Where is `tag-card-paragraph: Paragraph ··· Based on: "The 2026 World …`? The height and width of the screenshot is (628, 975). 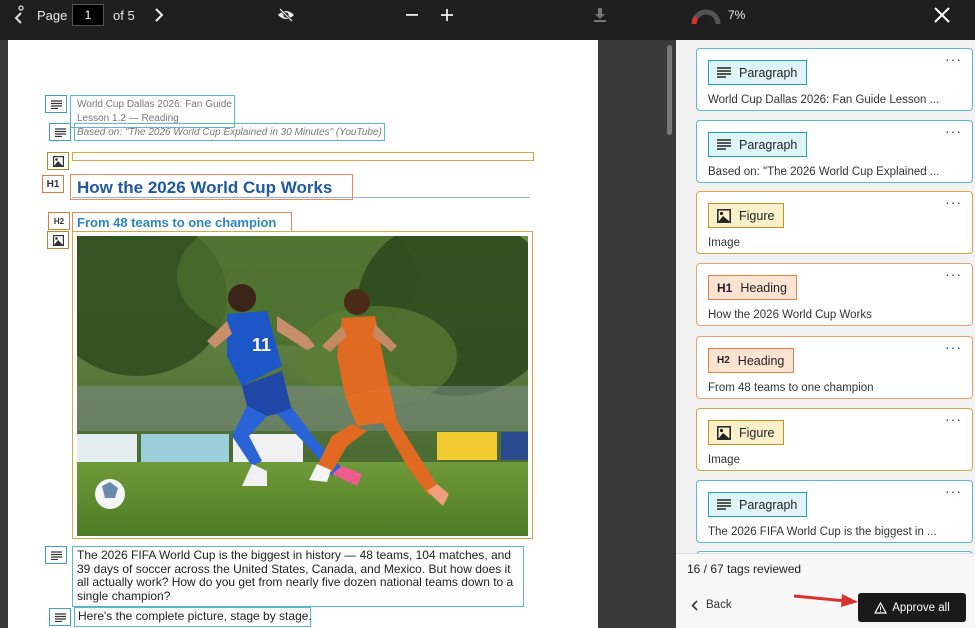
tag-card-paragraph: Paragraph ··· Based on: "The 2026 World … is located at coordinates (834, 151).